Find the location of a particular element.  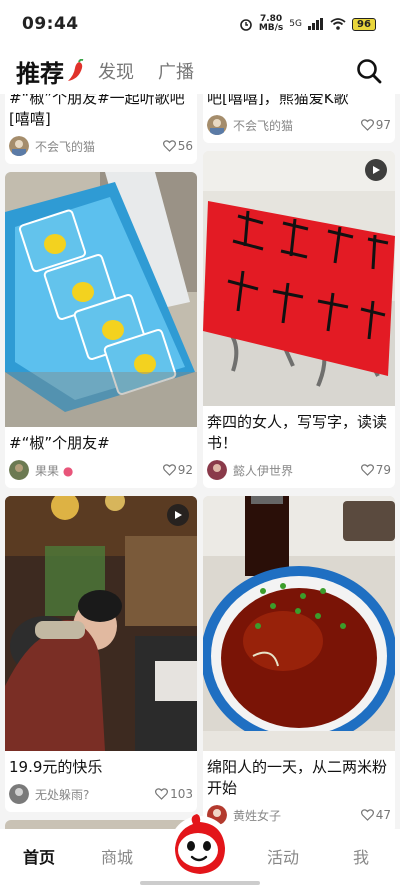

home-indicator is located at coordinates (200, 883).